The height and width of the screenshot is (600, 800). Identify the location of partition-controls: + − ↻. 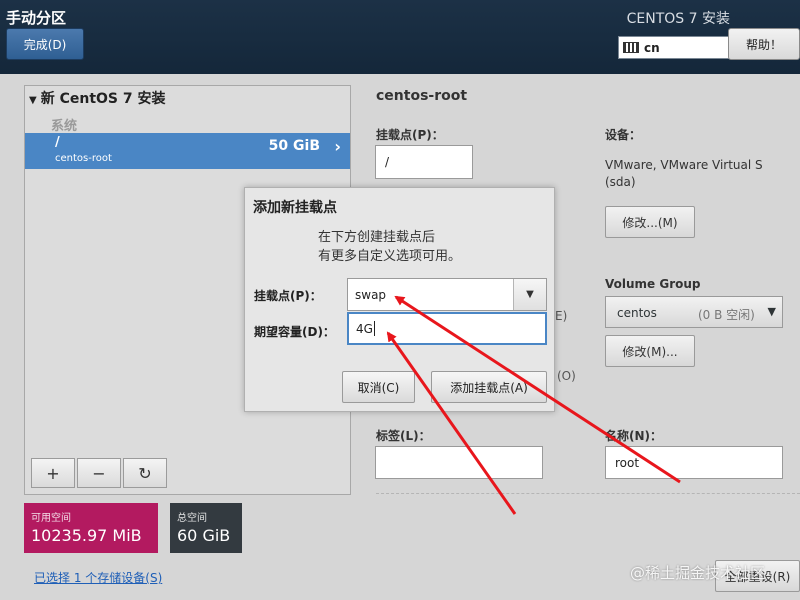
(100, 473).